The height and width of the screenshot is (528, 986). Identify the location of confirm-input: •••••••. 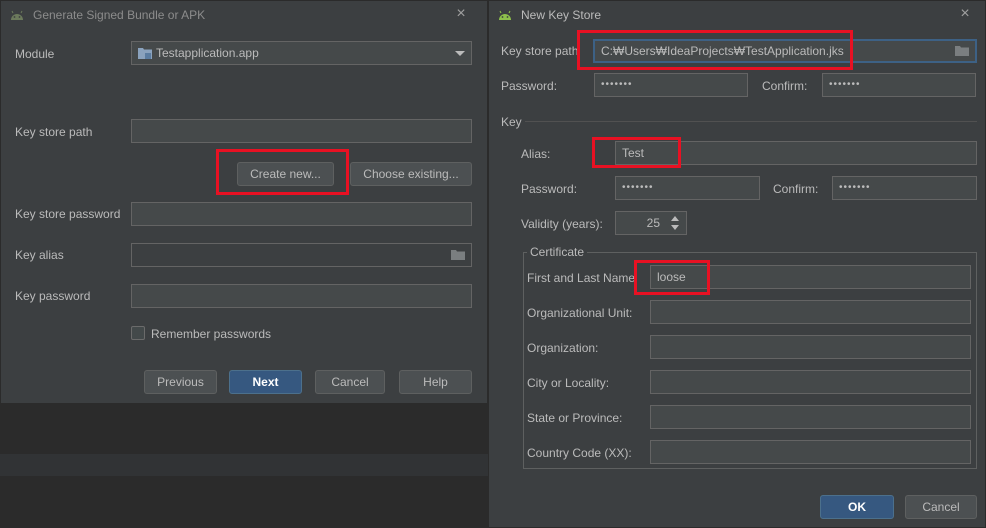
(899, 85).